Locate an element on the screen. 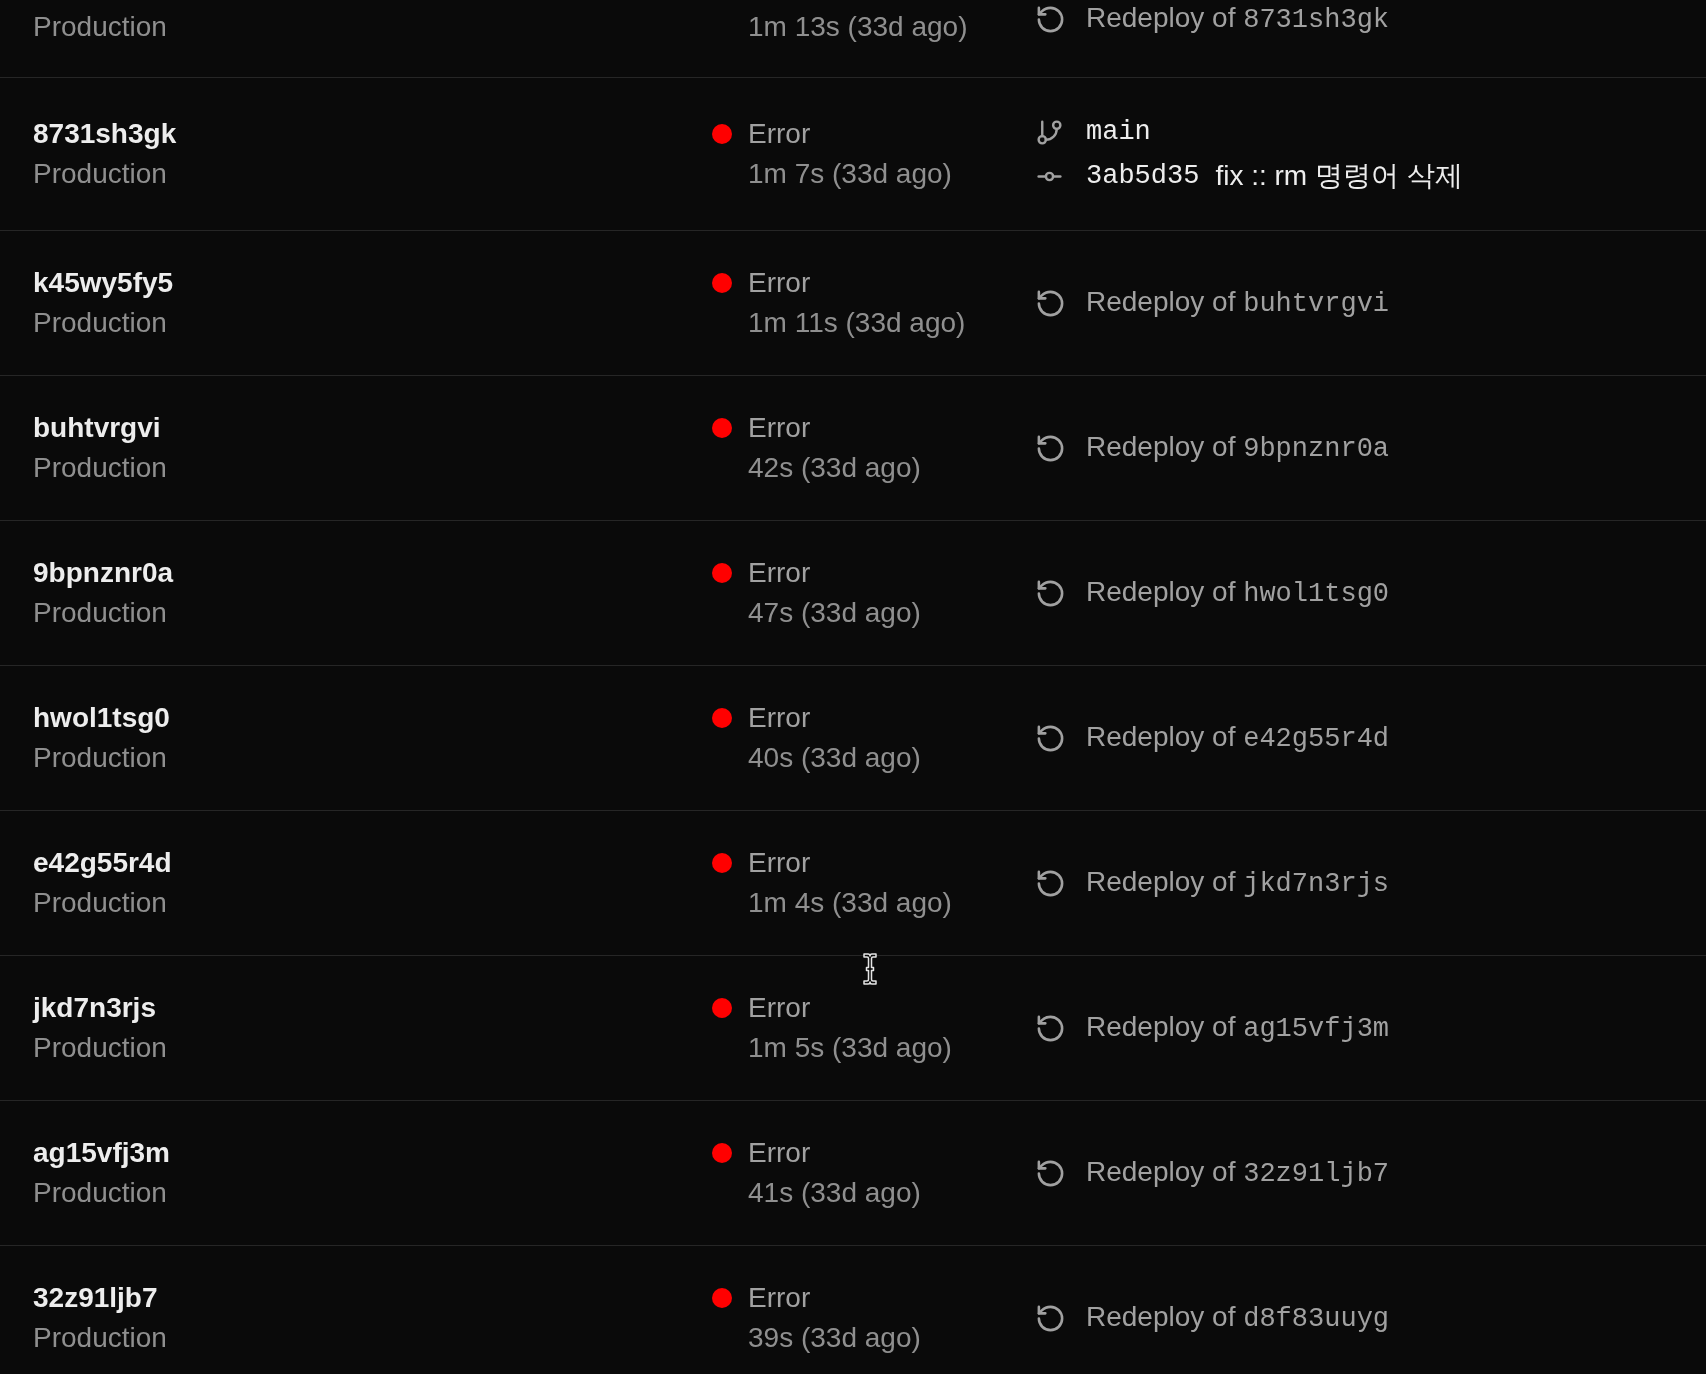 Image resolution: width=1706 pixels, height=1374 pixels. duration-text: 40s (33d ago) is located at coordinates (834, 758).